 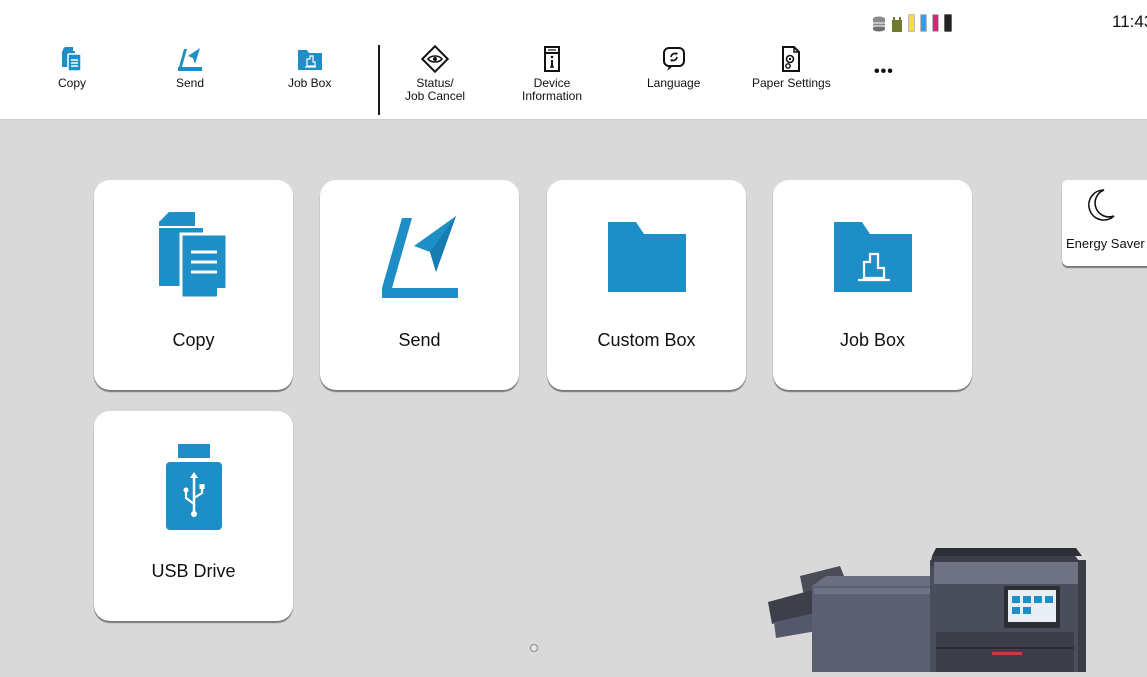 I want to click on toolbar-language-button: Language, so click(x=673, y=79).